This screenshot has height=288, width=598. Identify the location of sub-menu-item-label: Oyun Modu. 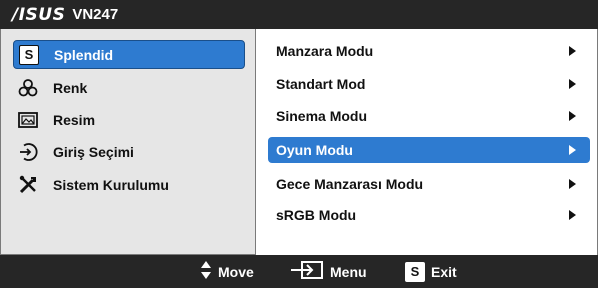
(314, 150).